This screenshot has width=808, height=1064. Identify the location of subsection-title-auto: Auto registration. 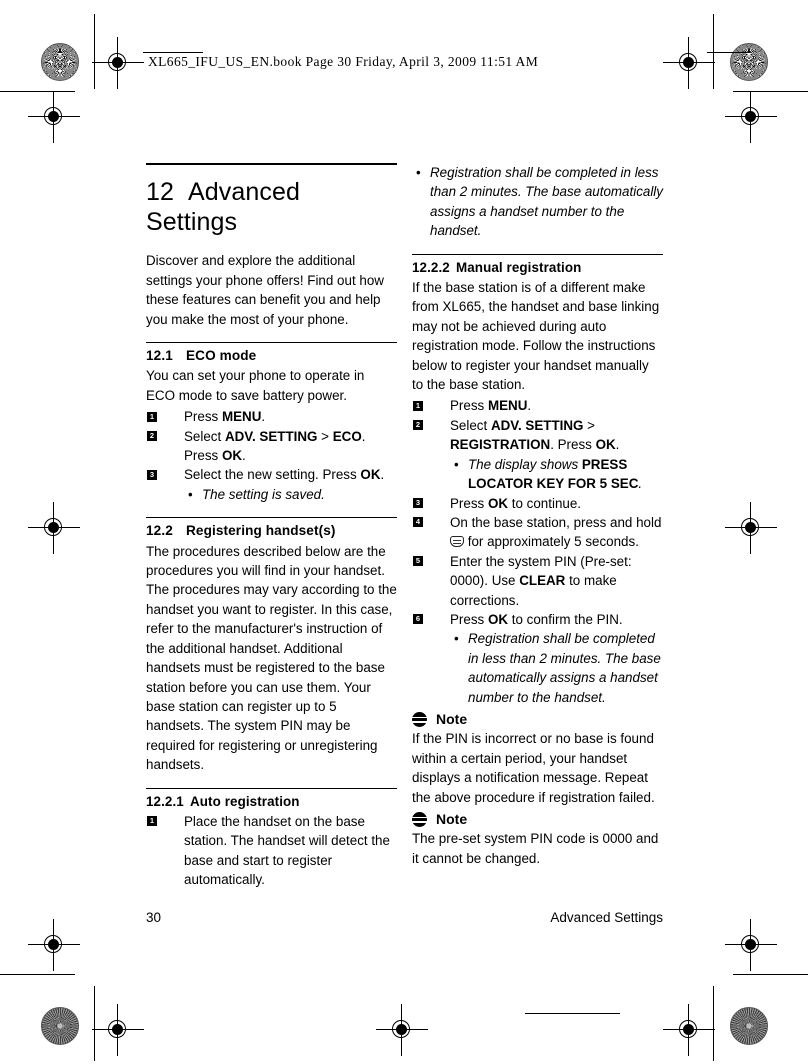
(245, 801).